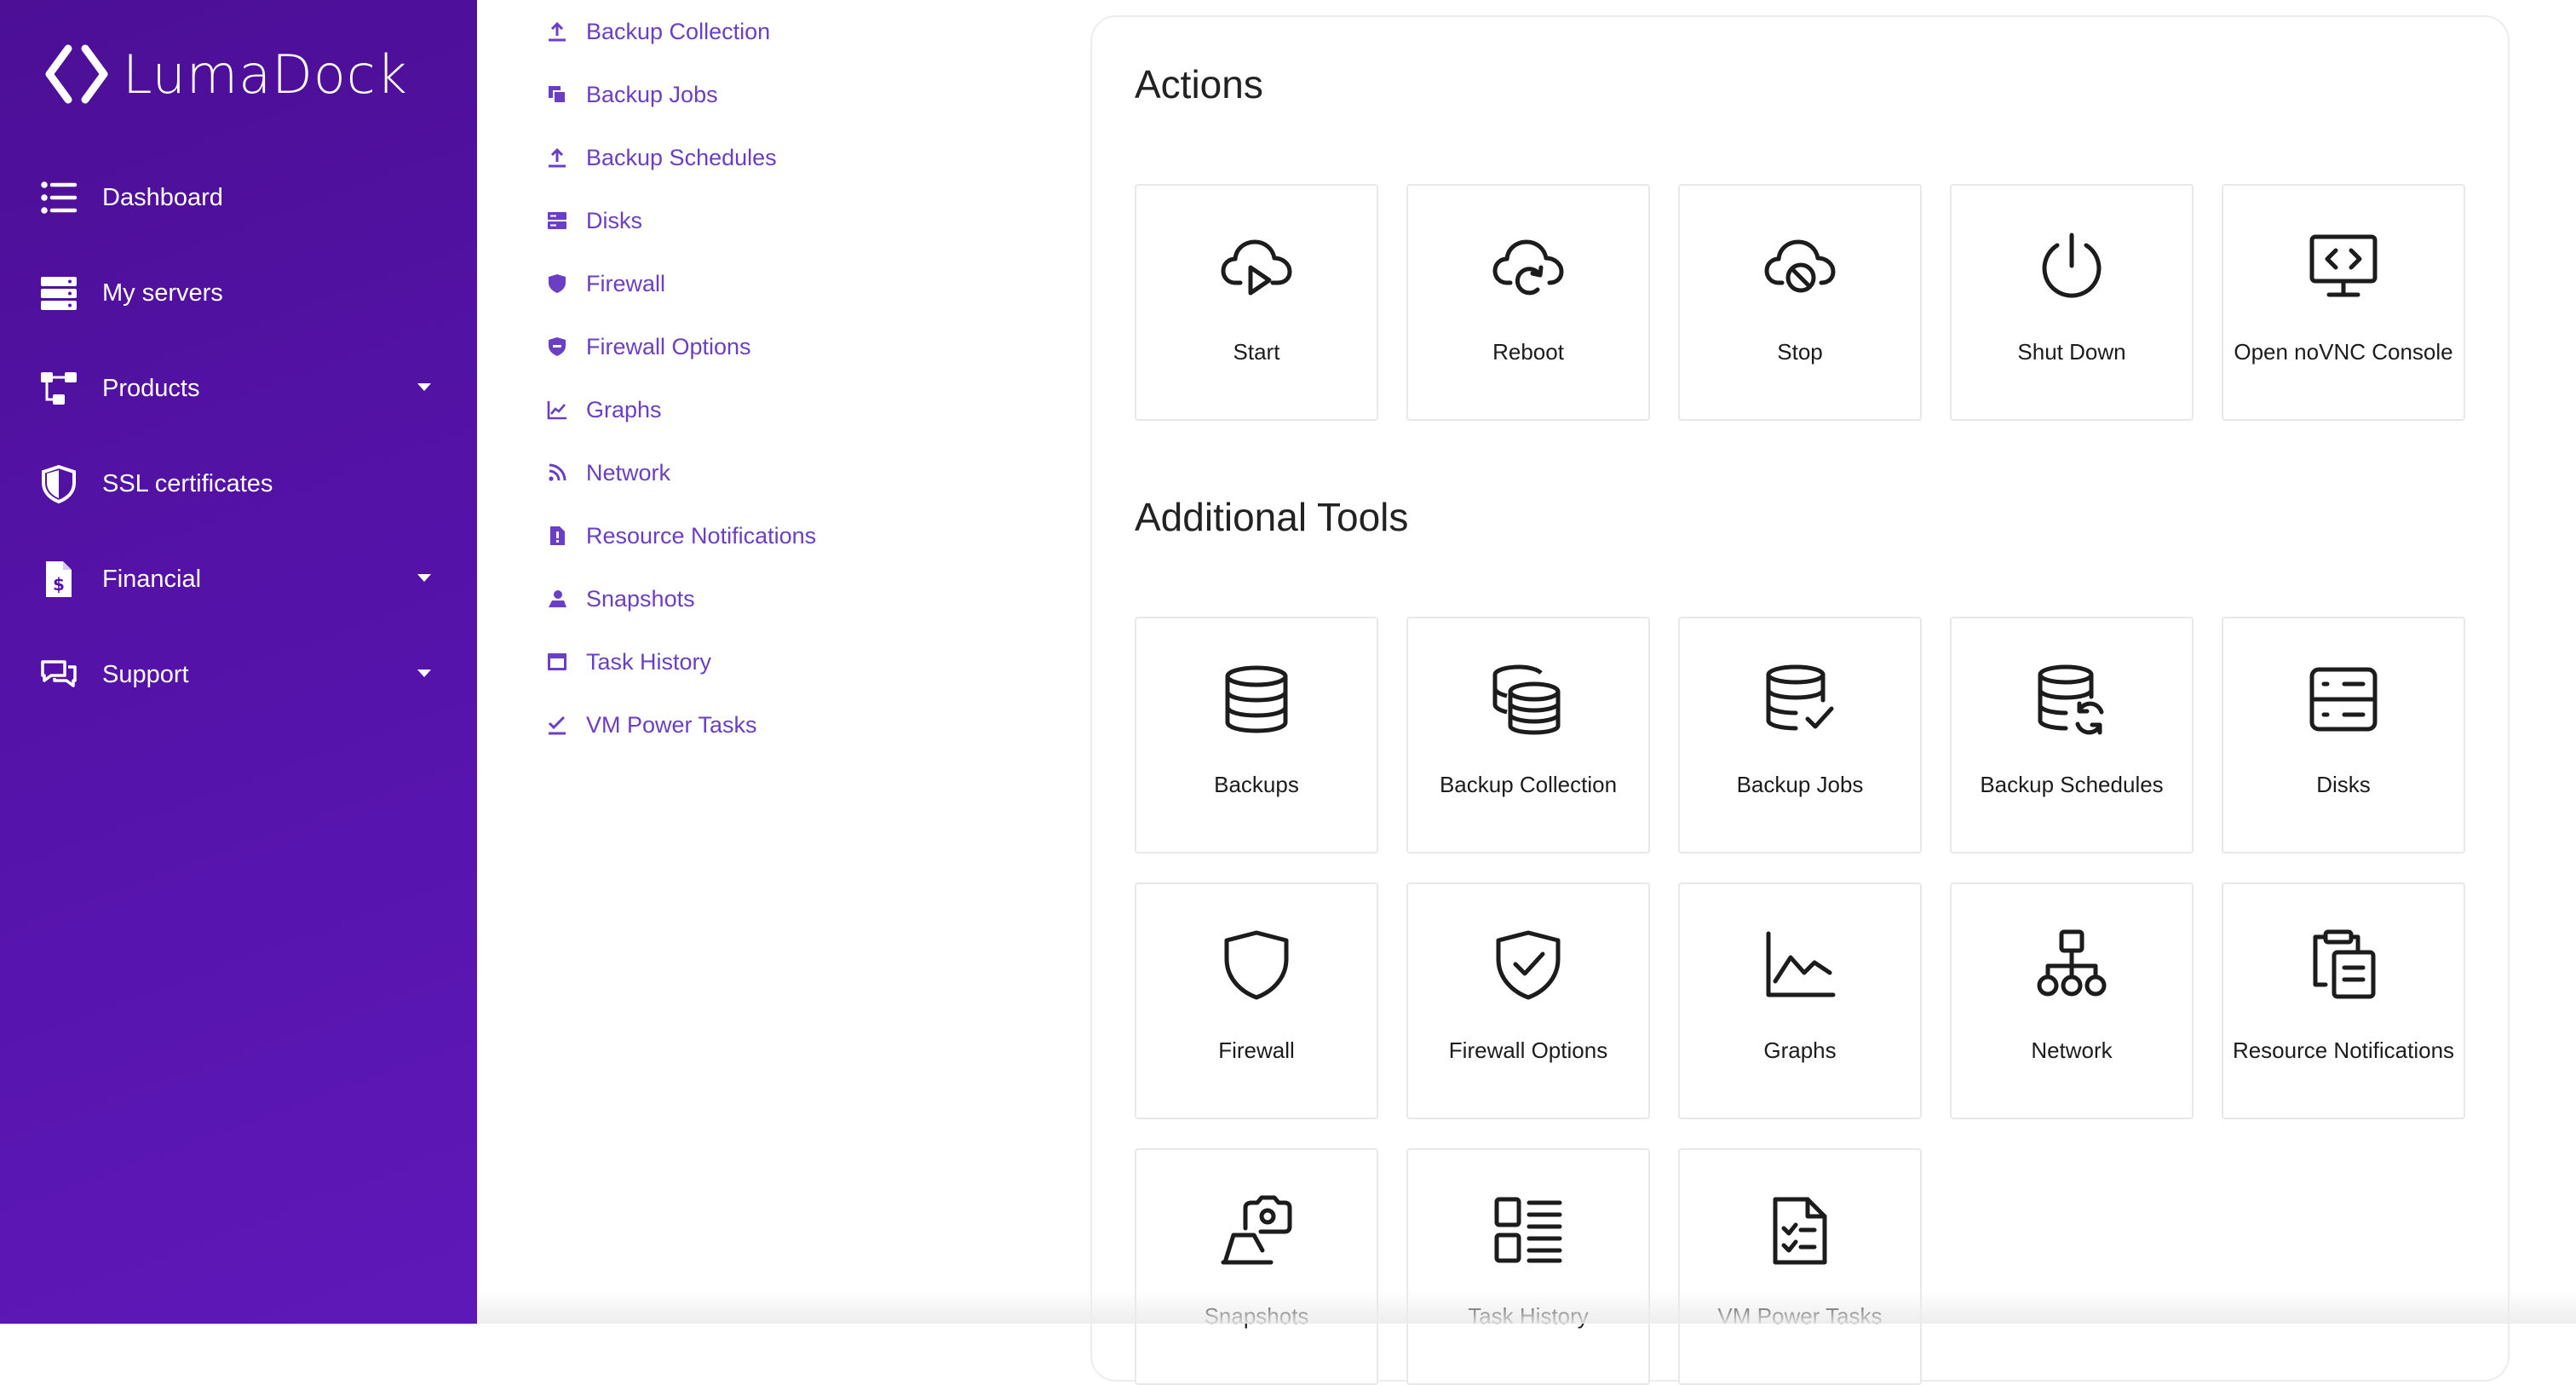 This screenshot has width=2576, height=1385. Describe the element at coordinates (162, 197) in the screenshot. I see `sidebar-item-label: Dashboard` at that location.